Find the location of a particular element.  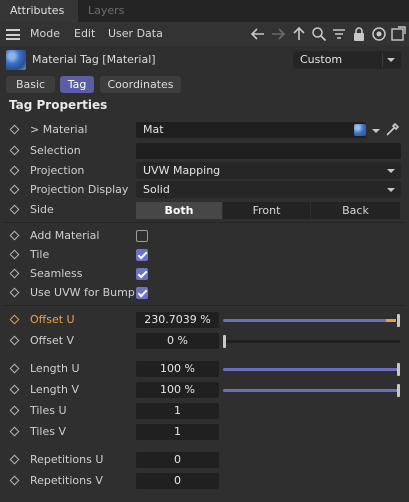

seamless-checkbox is located at coordinates (142, 274).